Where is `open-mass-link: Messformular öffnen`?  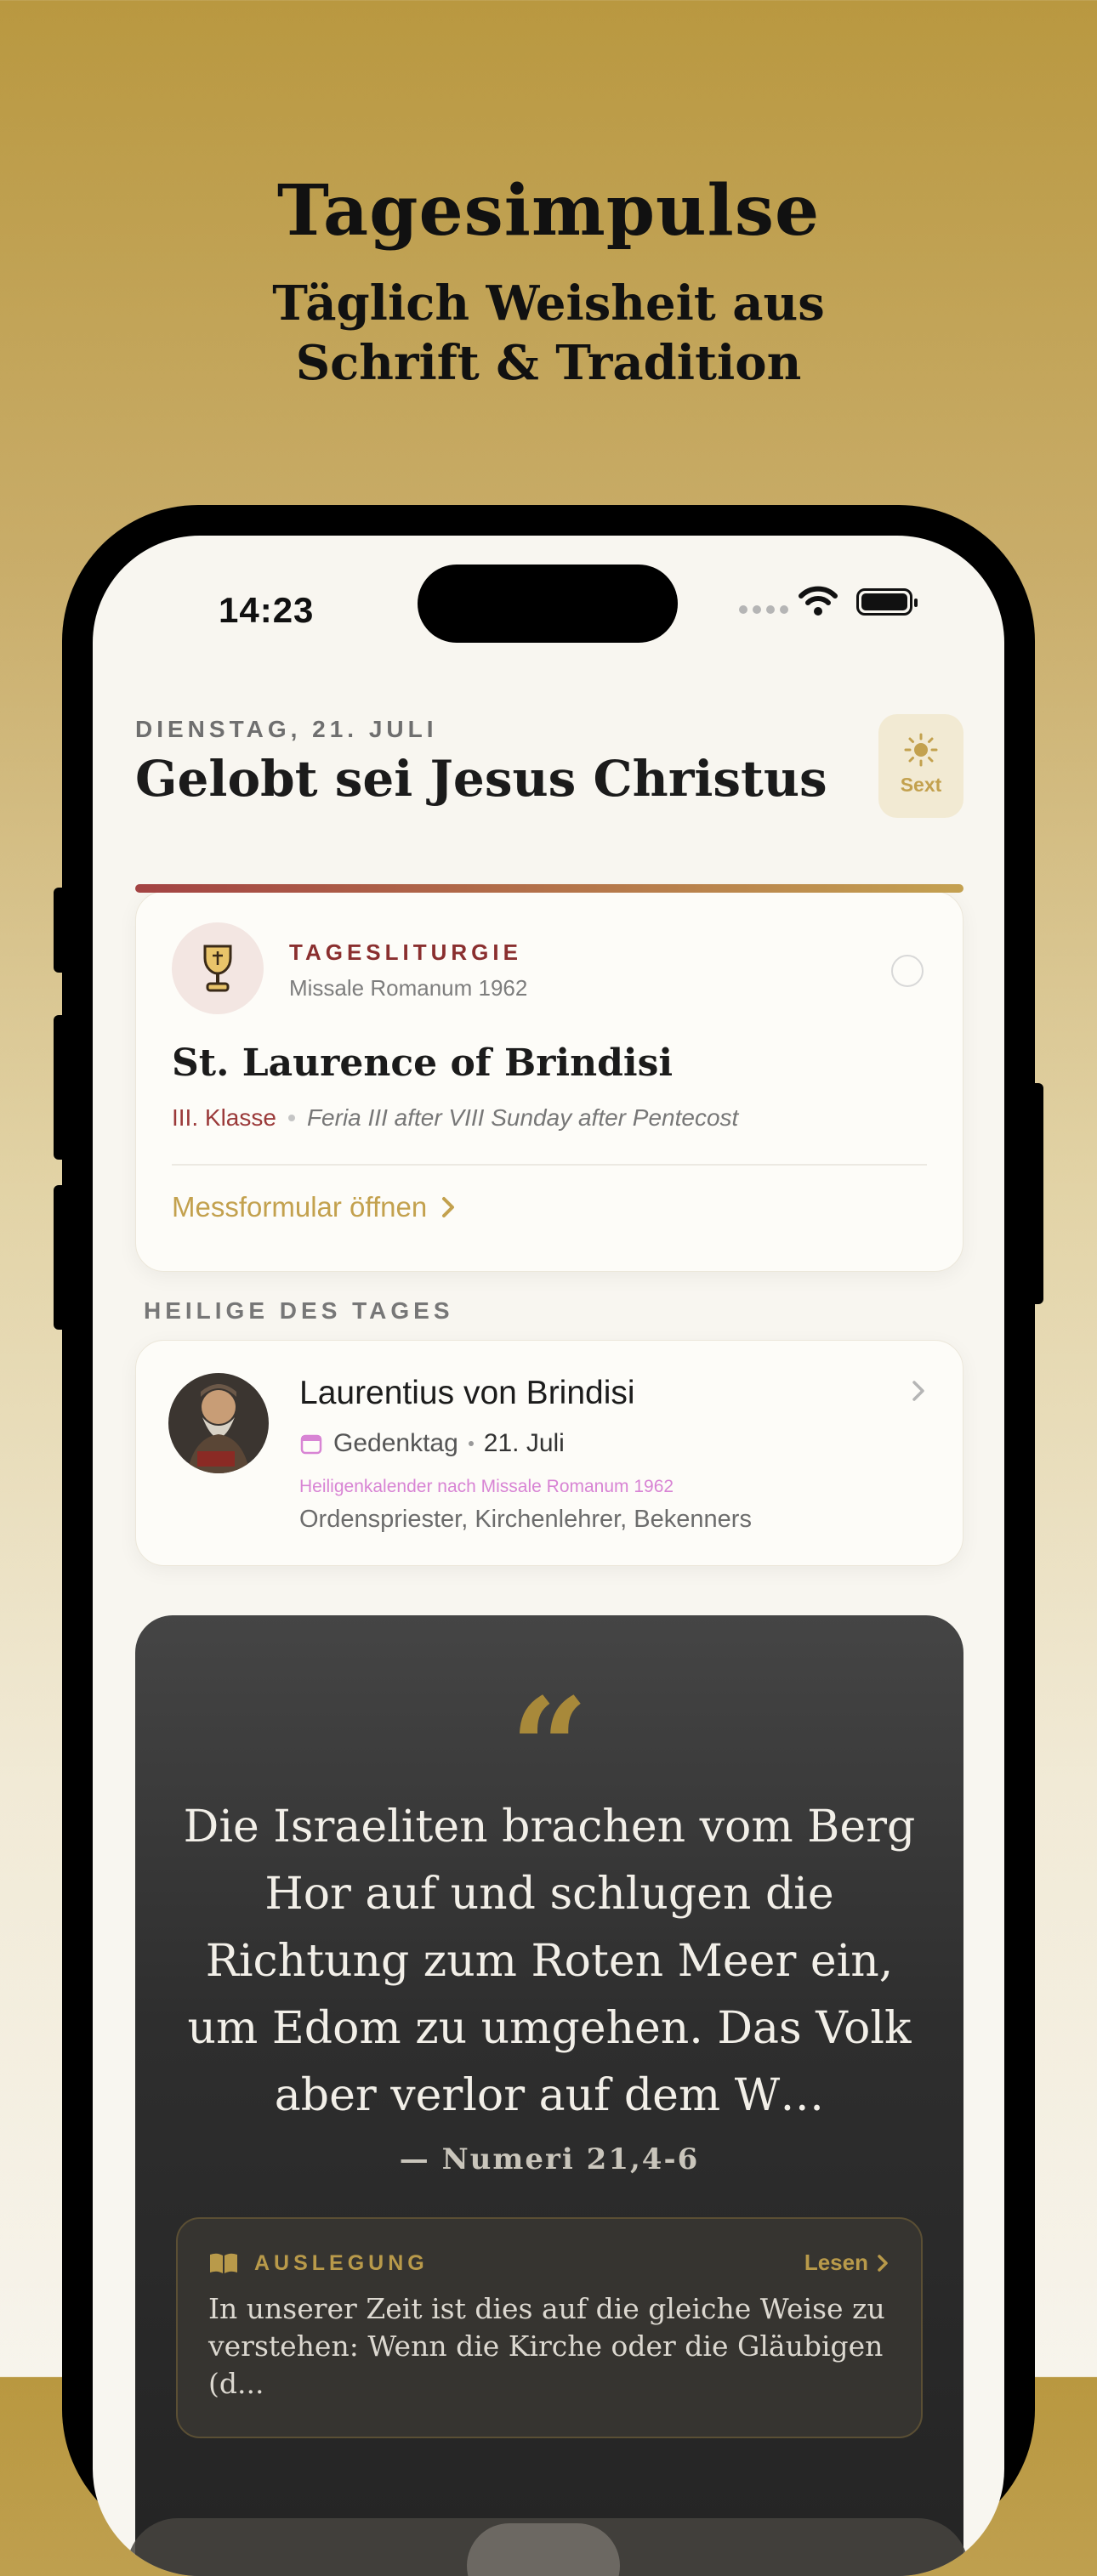 open-mass-link: Messformular öffnen is located at coordinates (314, 1207).